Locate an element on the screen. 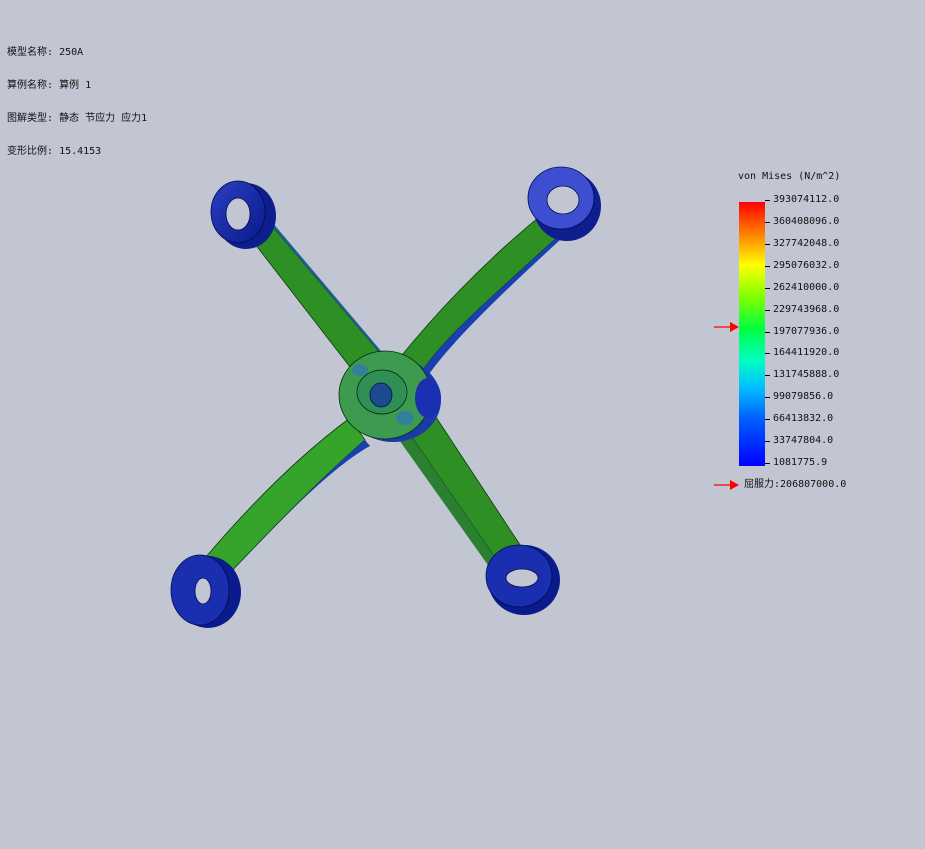 The image size is (925, 849). boss-bottom-right is located at coordinates (522, 579).